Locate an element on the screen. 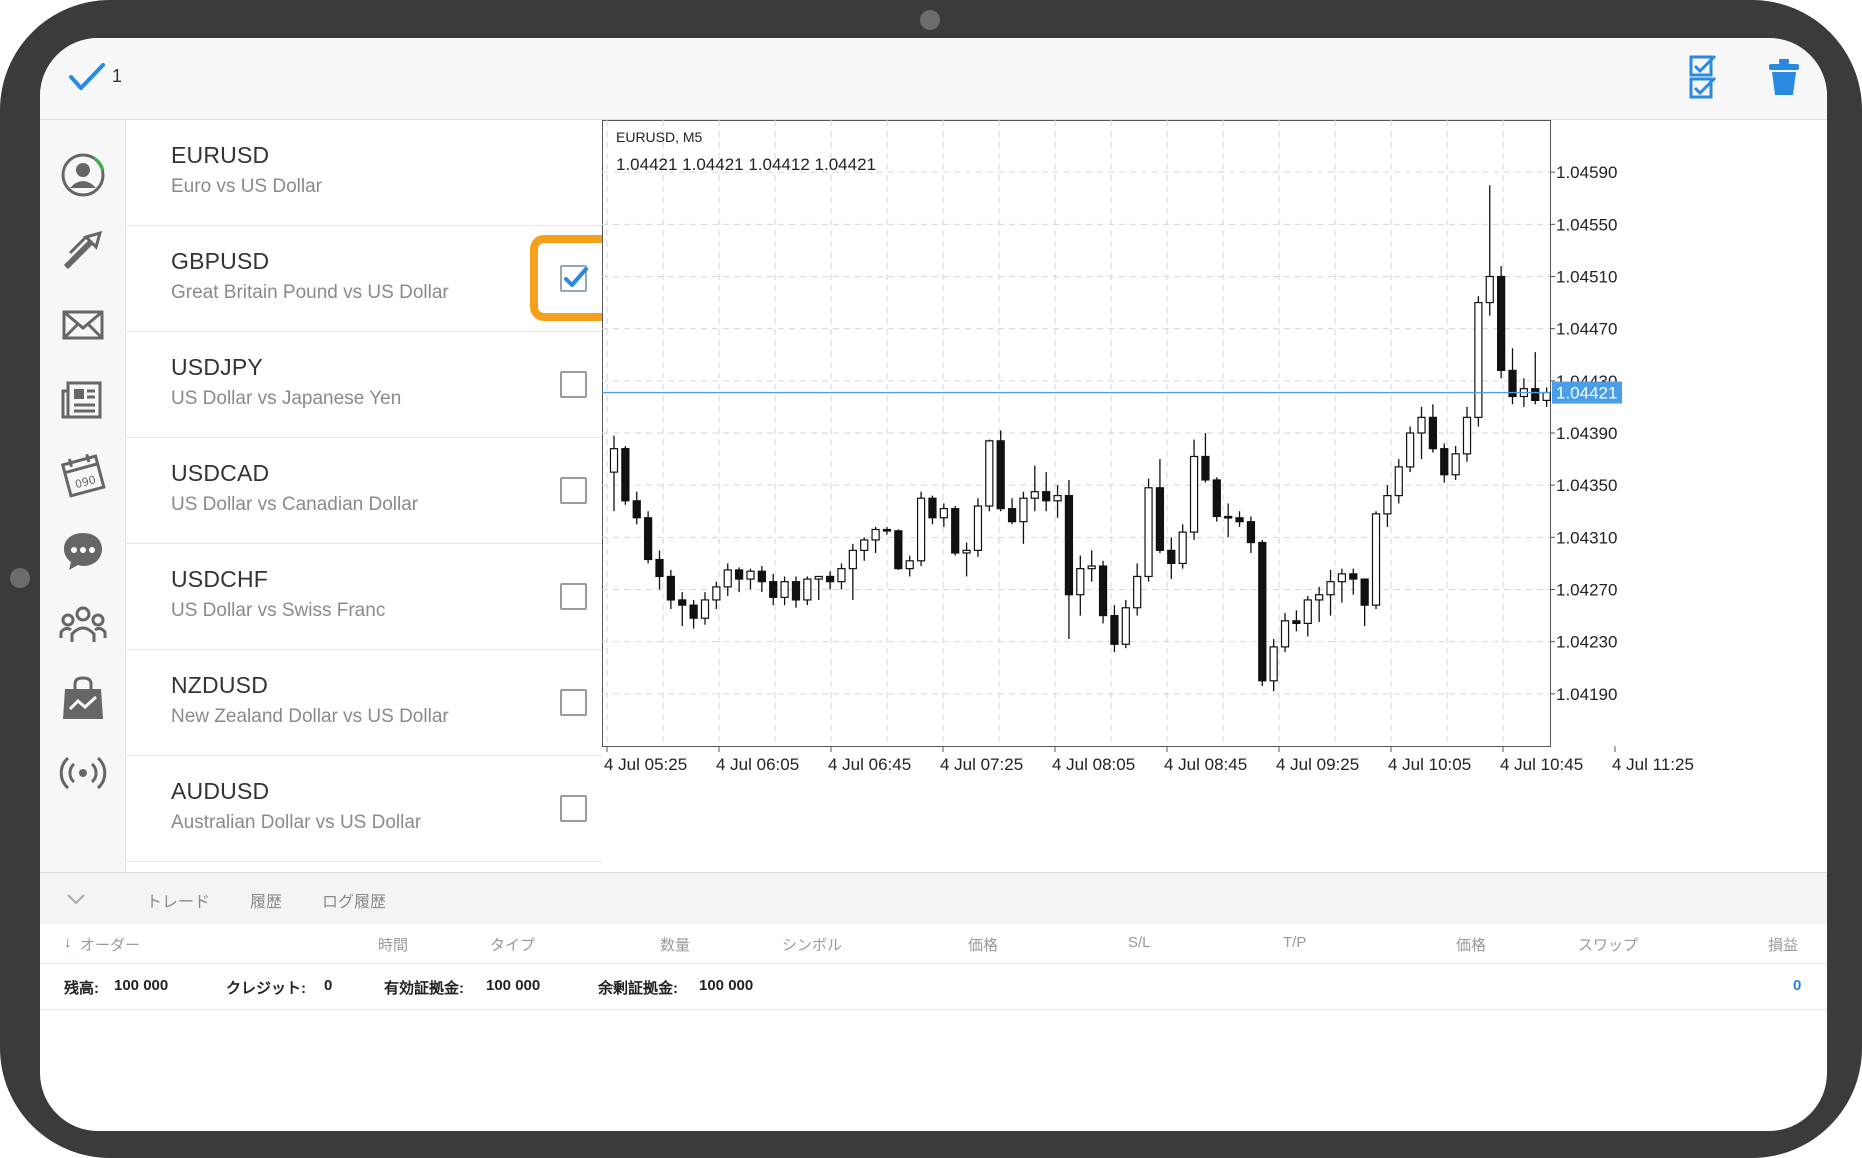 The width and height of the screenshot is (1862, 1158). y-tick-label: 1.04230 is located at coordinates (1586, 642).